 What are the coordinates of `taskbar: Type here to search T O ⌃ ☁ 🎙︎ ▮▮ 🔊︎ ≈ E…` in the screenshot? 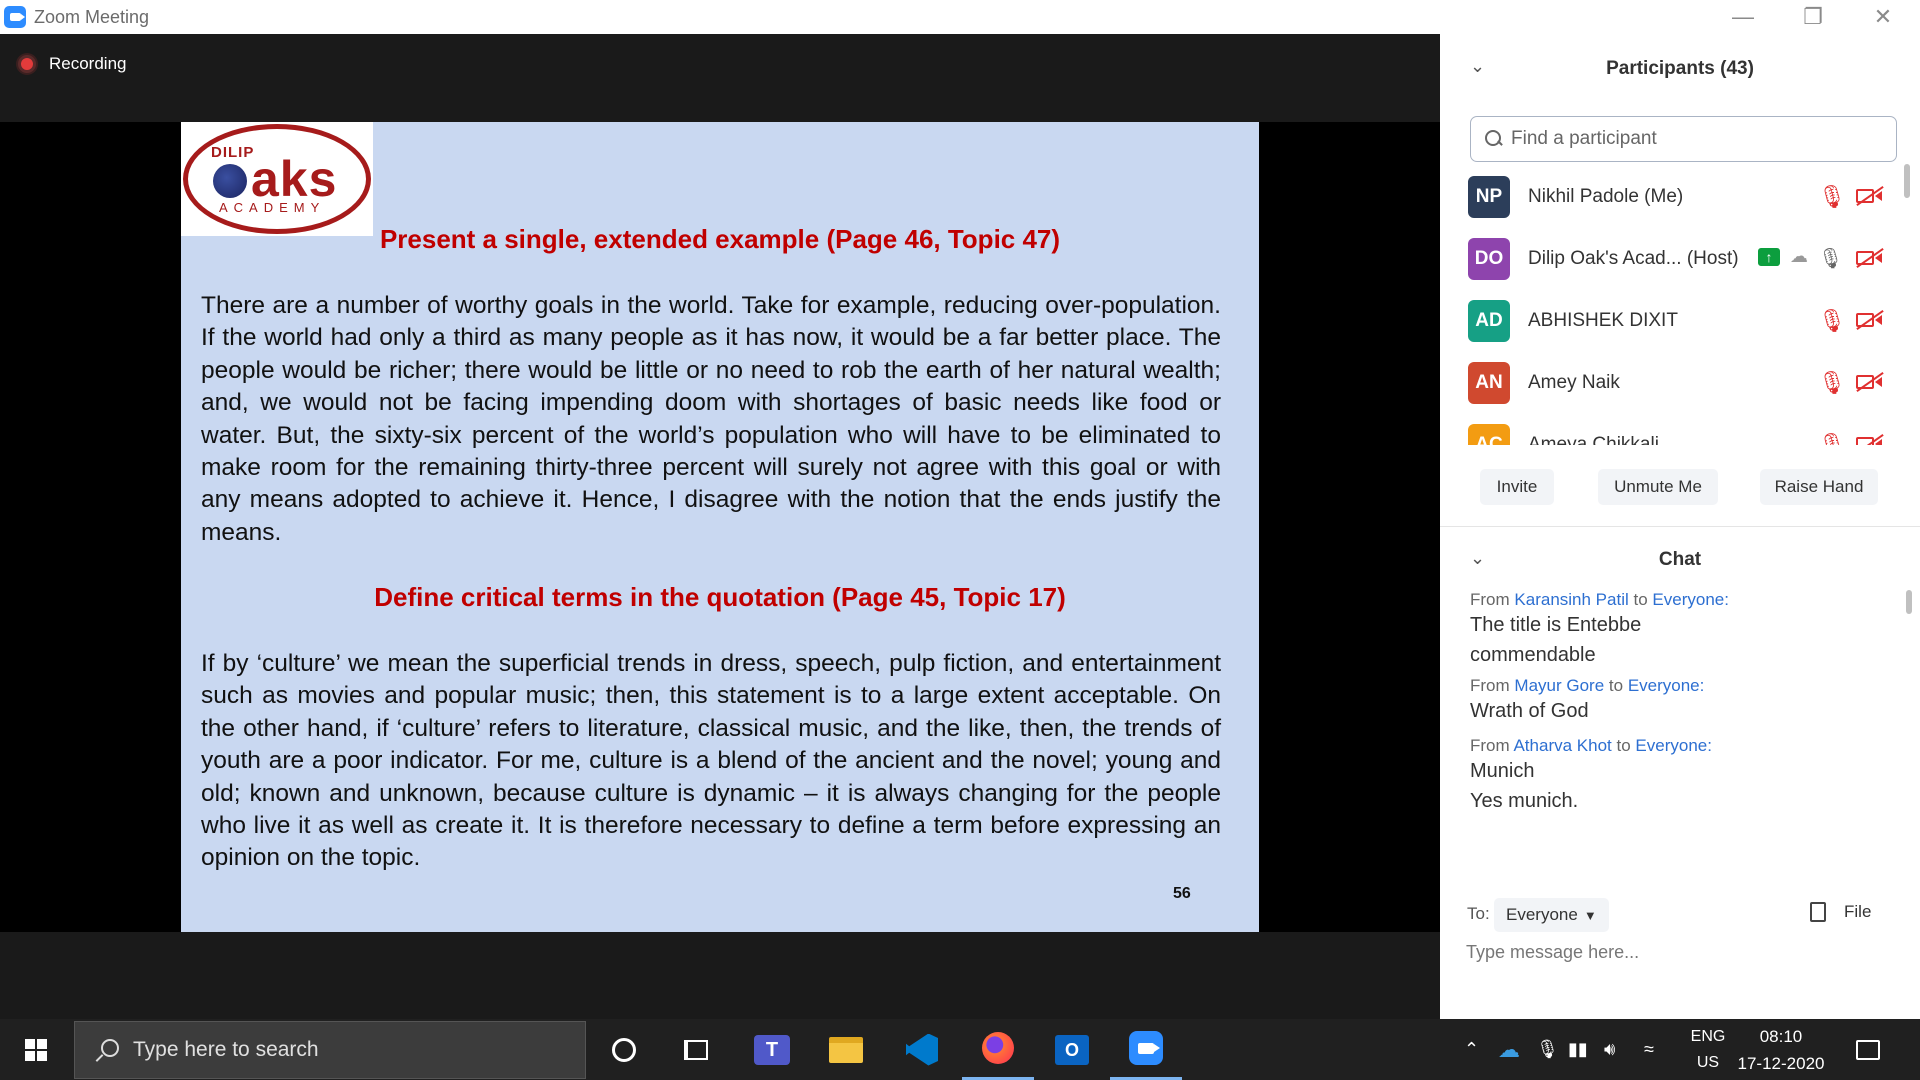 It's located at (960, 1049).